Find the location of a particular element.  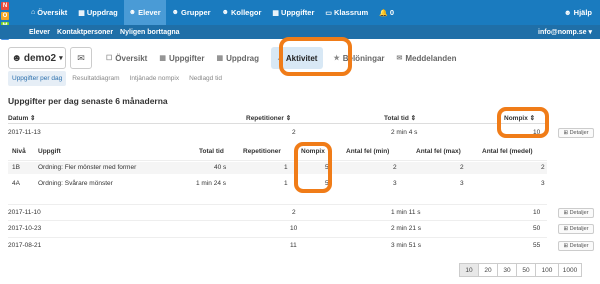

nav-uppdrag: ▦ Uppdrag is located at coordinates (97, 12).